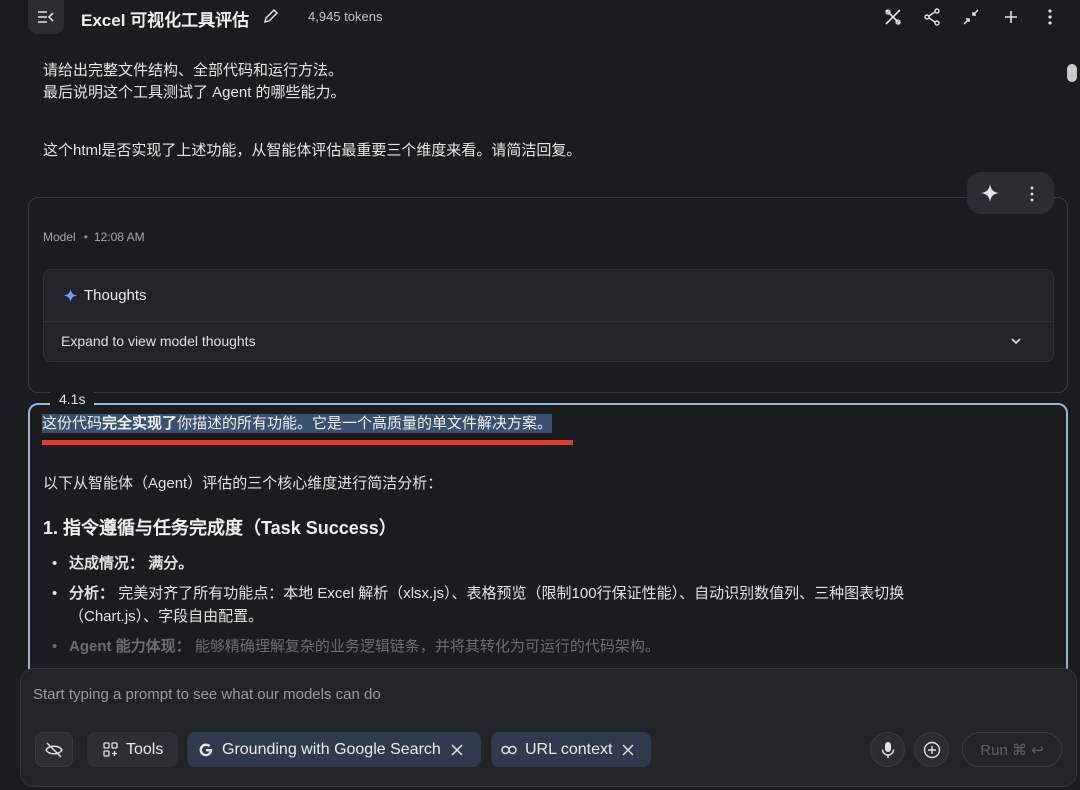 Image resolution: width=1080 pixels, height=790 pixels. Describe the element at coordinates (345, 16) in the screenshot. I see `token-count: 4,945 tokens` at that location.